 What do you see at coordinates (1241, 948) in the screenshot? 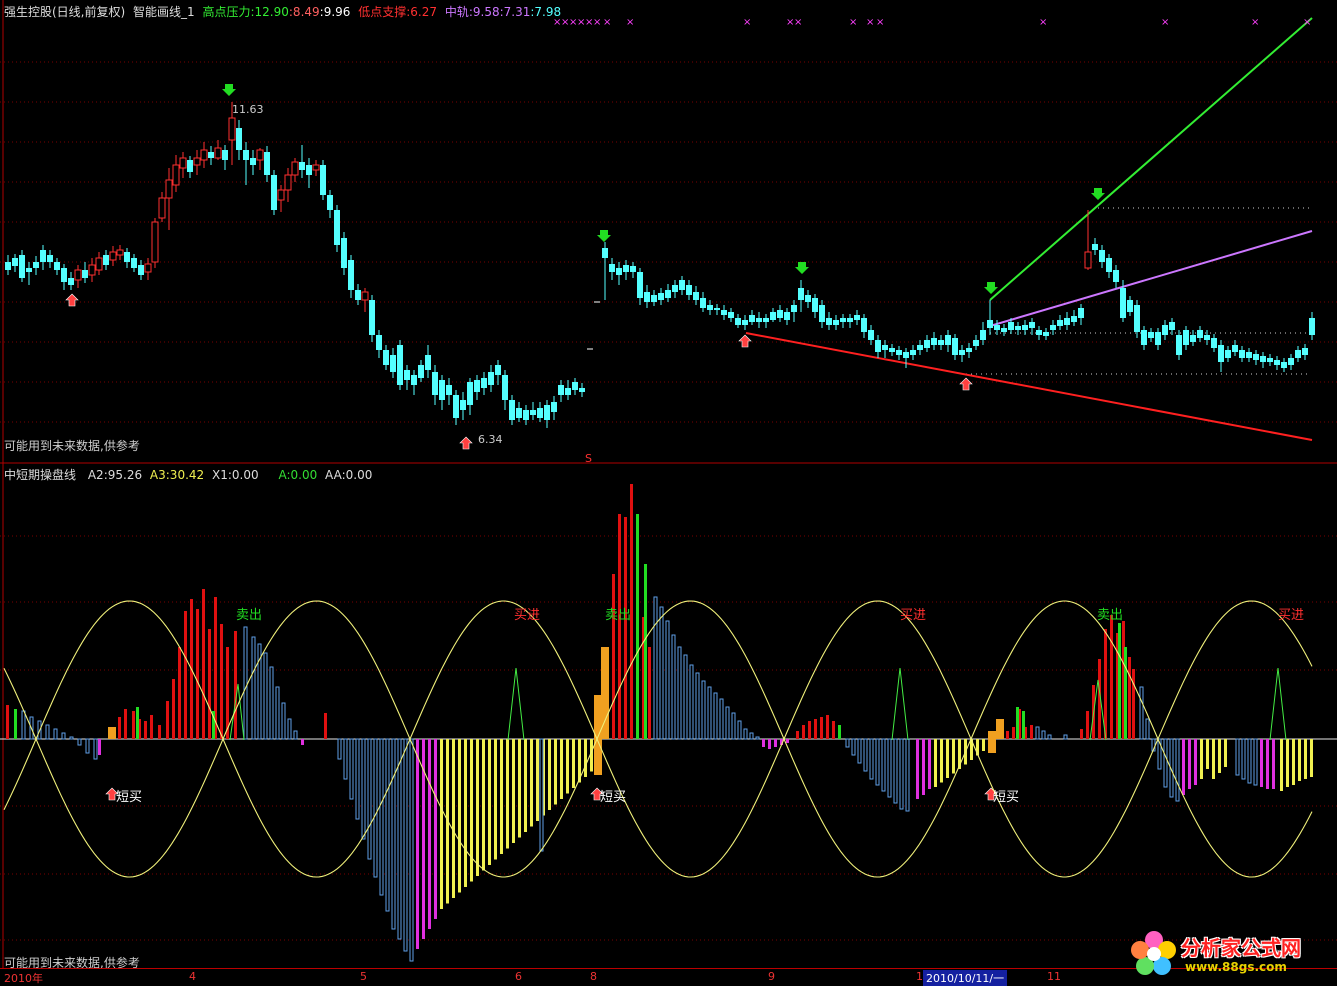
I see `watermark-name: 分析家公式网` at bounding box center [1241, 948].